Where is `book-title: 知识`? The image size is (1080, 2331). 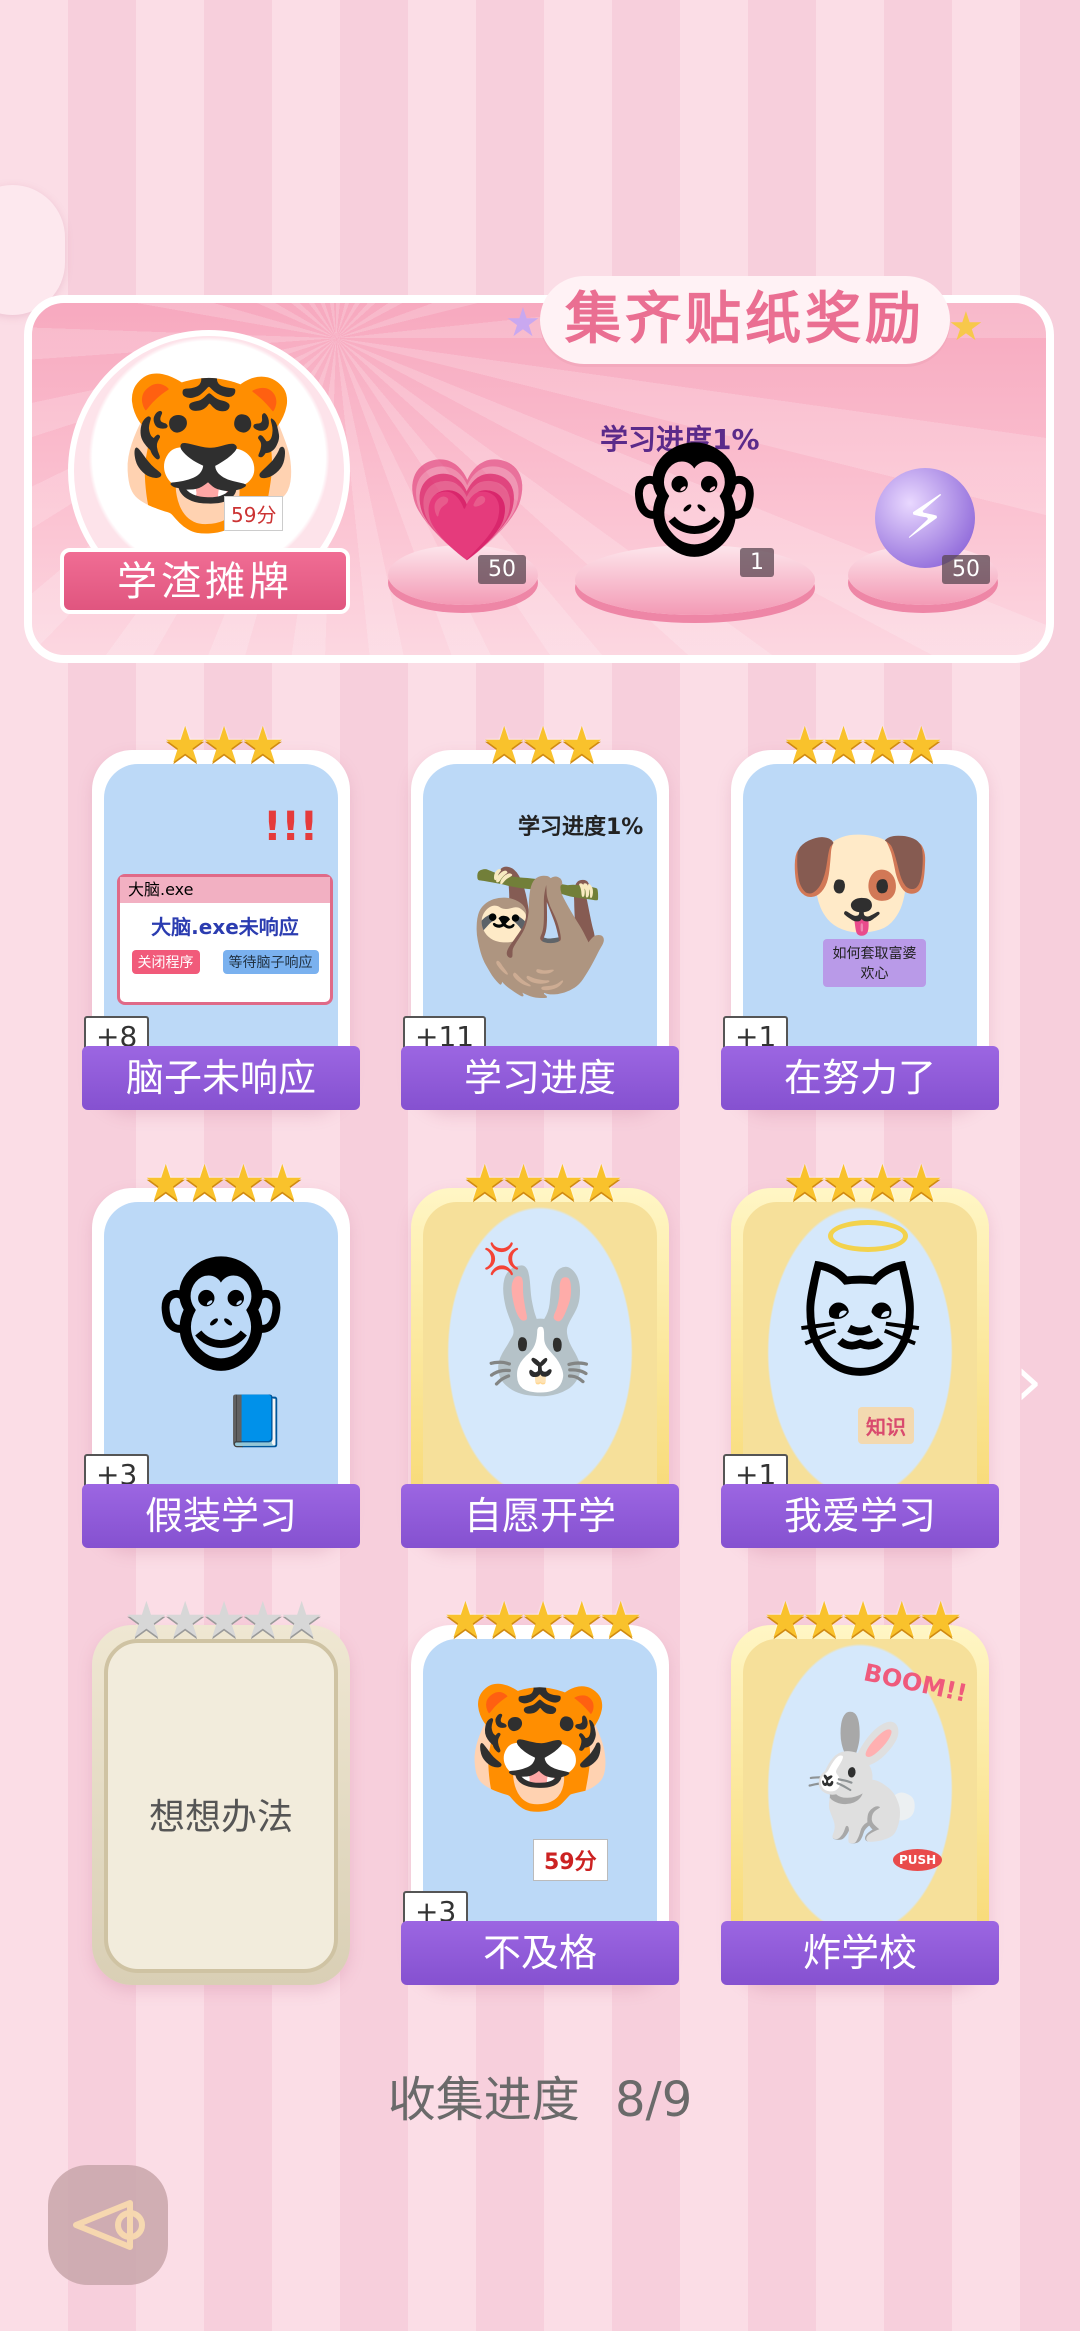
book-title: 知识 is located at coordinates (886, 1425).